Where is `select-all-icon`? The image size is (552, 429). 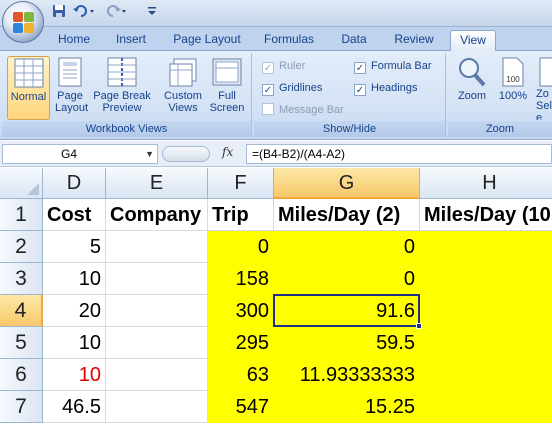
select-all-icon is located at coordinates (33, 189).